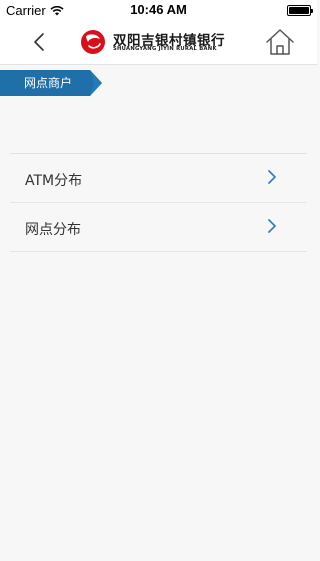 This screenshot has height=561, width=320. Describe the element at coordinates (165, 49) in the screenshot. I see `logo-name-en: SHUANGYANG JIYIN RURAL BANK` at that location.